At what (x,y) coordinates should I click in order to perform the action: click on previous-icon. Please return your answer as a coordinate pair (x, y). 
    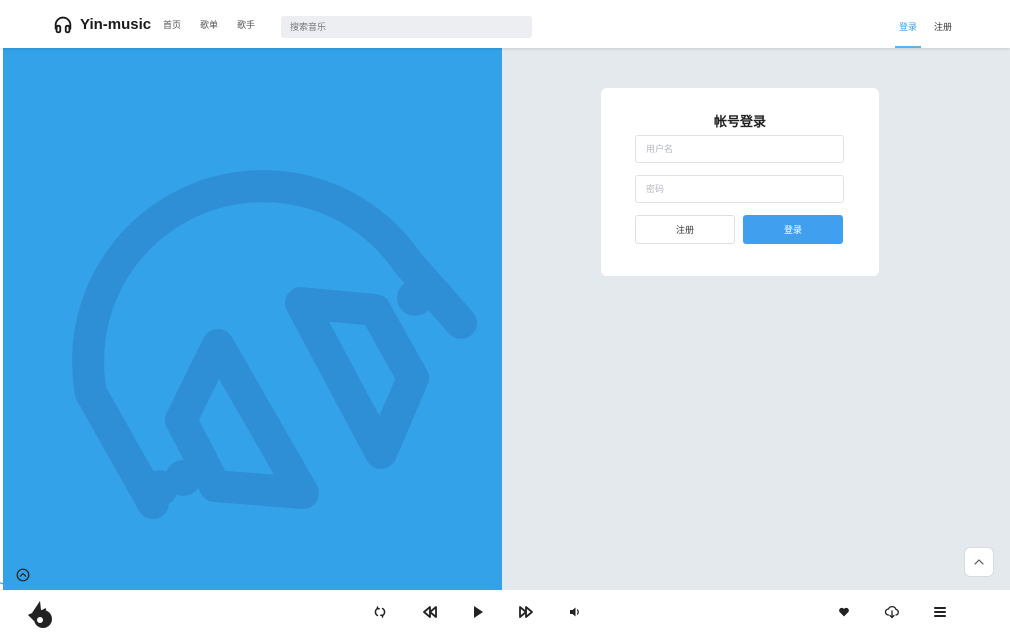
    Looking at the image, I should click on (430, 612).